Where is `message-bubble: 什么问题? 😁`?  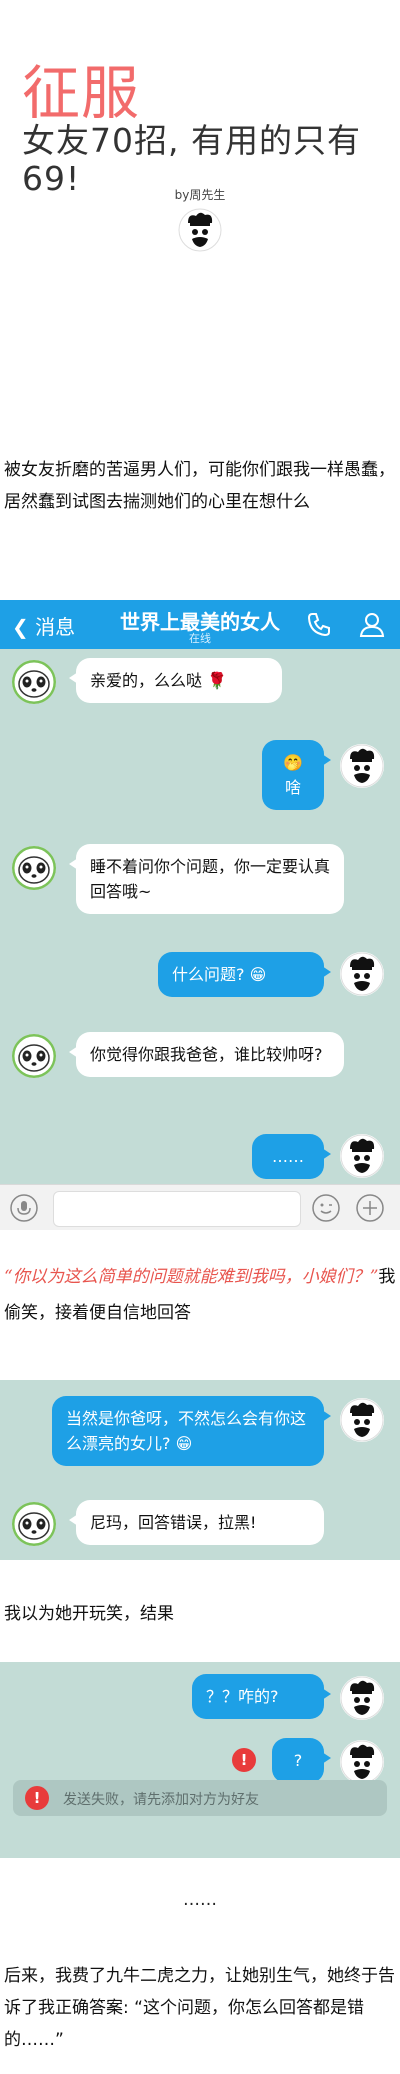
message-bubble: 什么问题? 😁 is located at coordinates (244, 974).